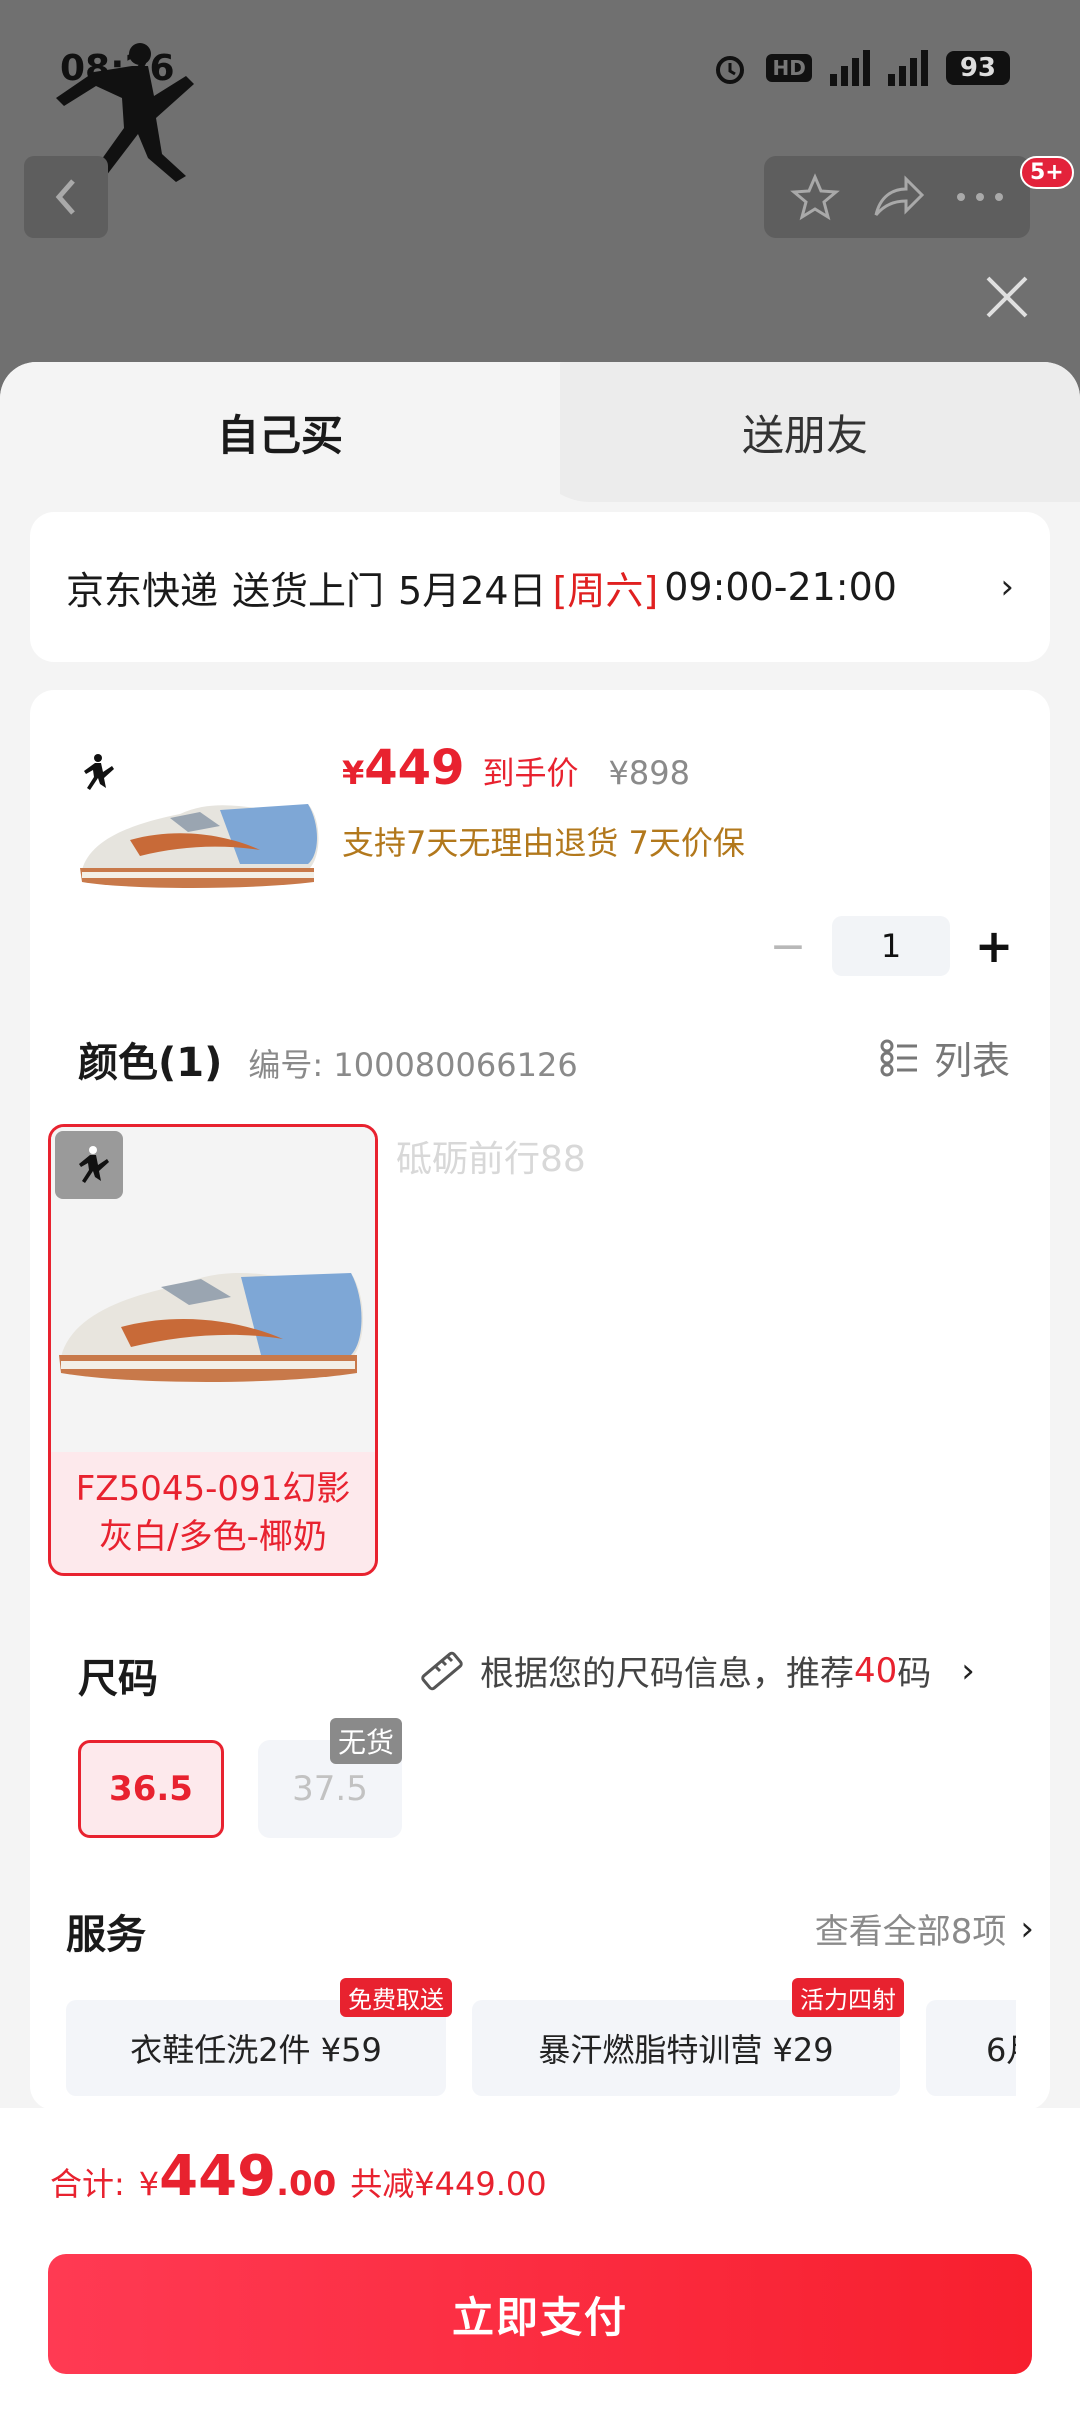 The image size is (1080, 2412). I want to click on quantity-input: 1, so click(891, 946).